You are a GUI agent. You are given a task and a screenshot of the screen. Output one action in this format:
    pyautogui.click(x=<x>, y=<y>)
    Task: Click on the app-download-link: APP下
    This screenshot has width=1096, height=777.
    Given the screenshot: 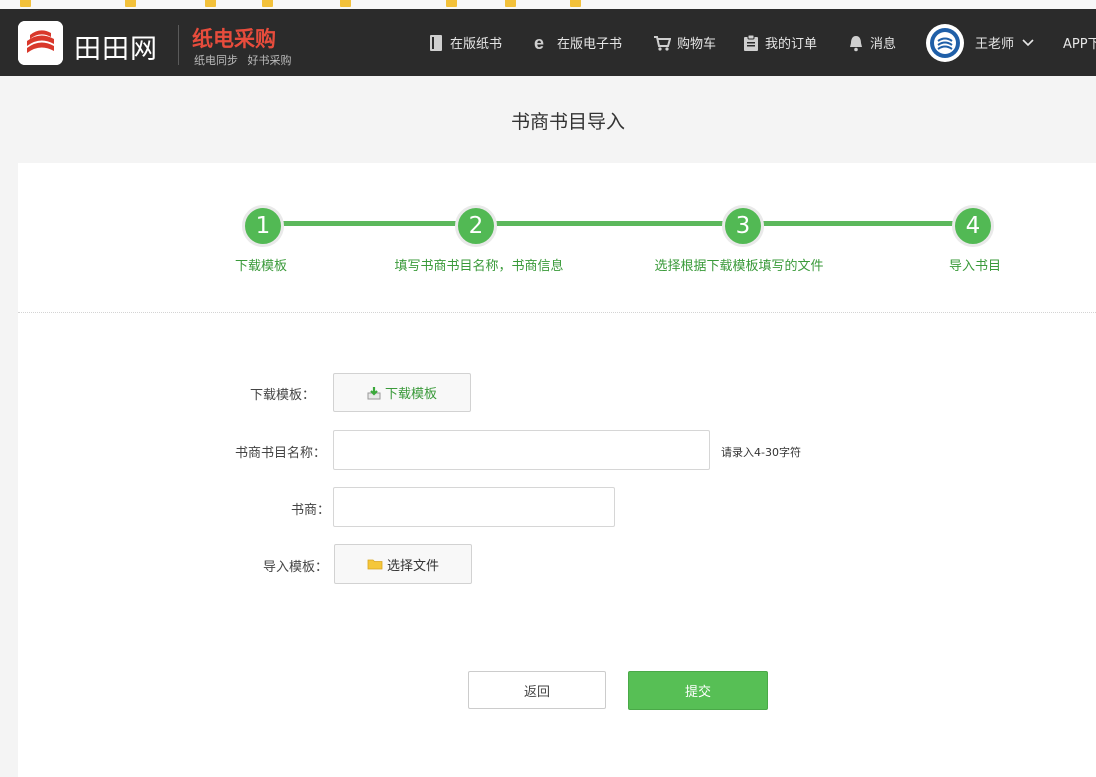 What is the action you would take?
    pyautogui.click(x=1079, y=42)
    